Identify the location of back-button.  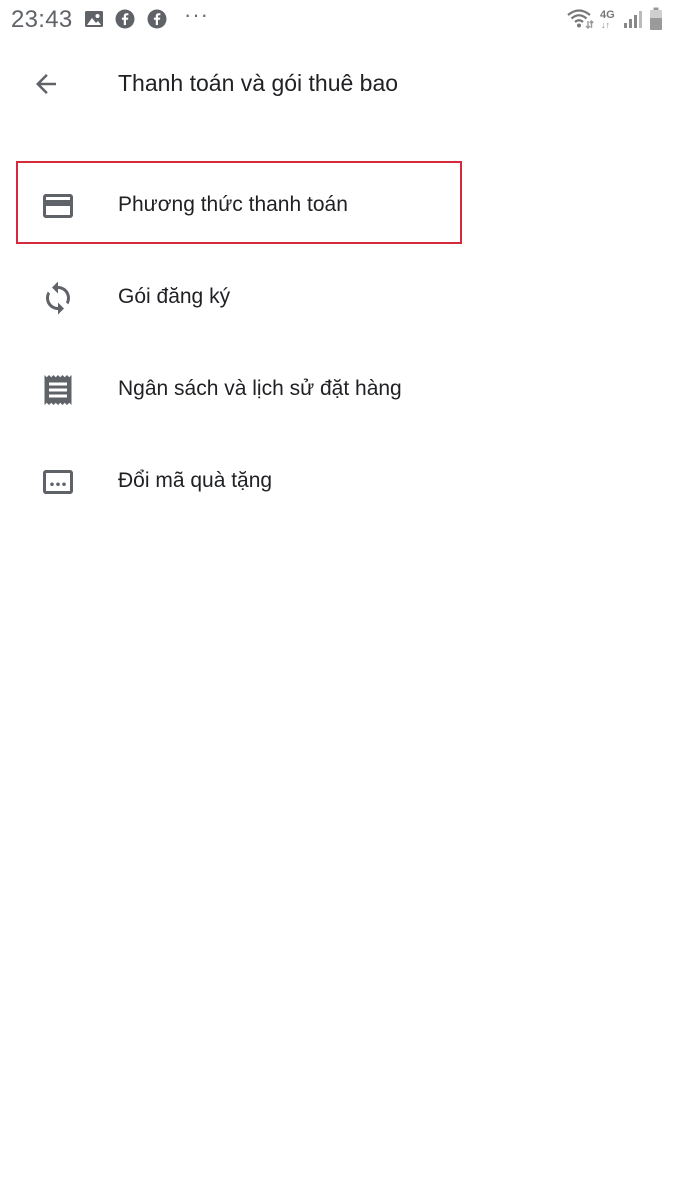
(46, 84).